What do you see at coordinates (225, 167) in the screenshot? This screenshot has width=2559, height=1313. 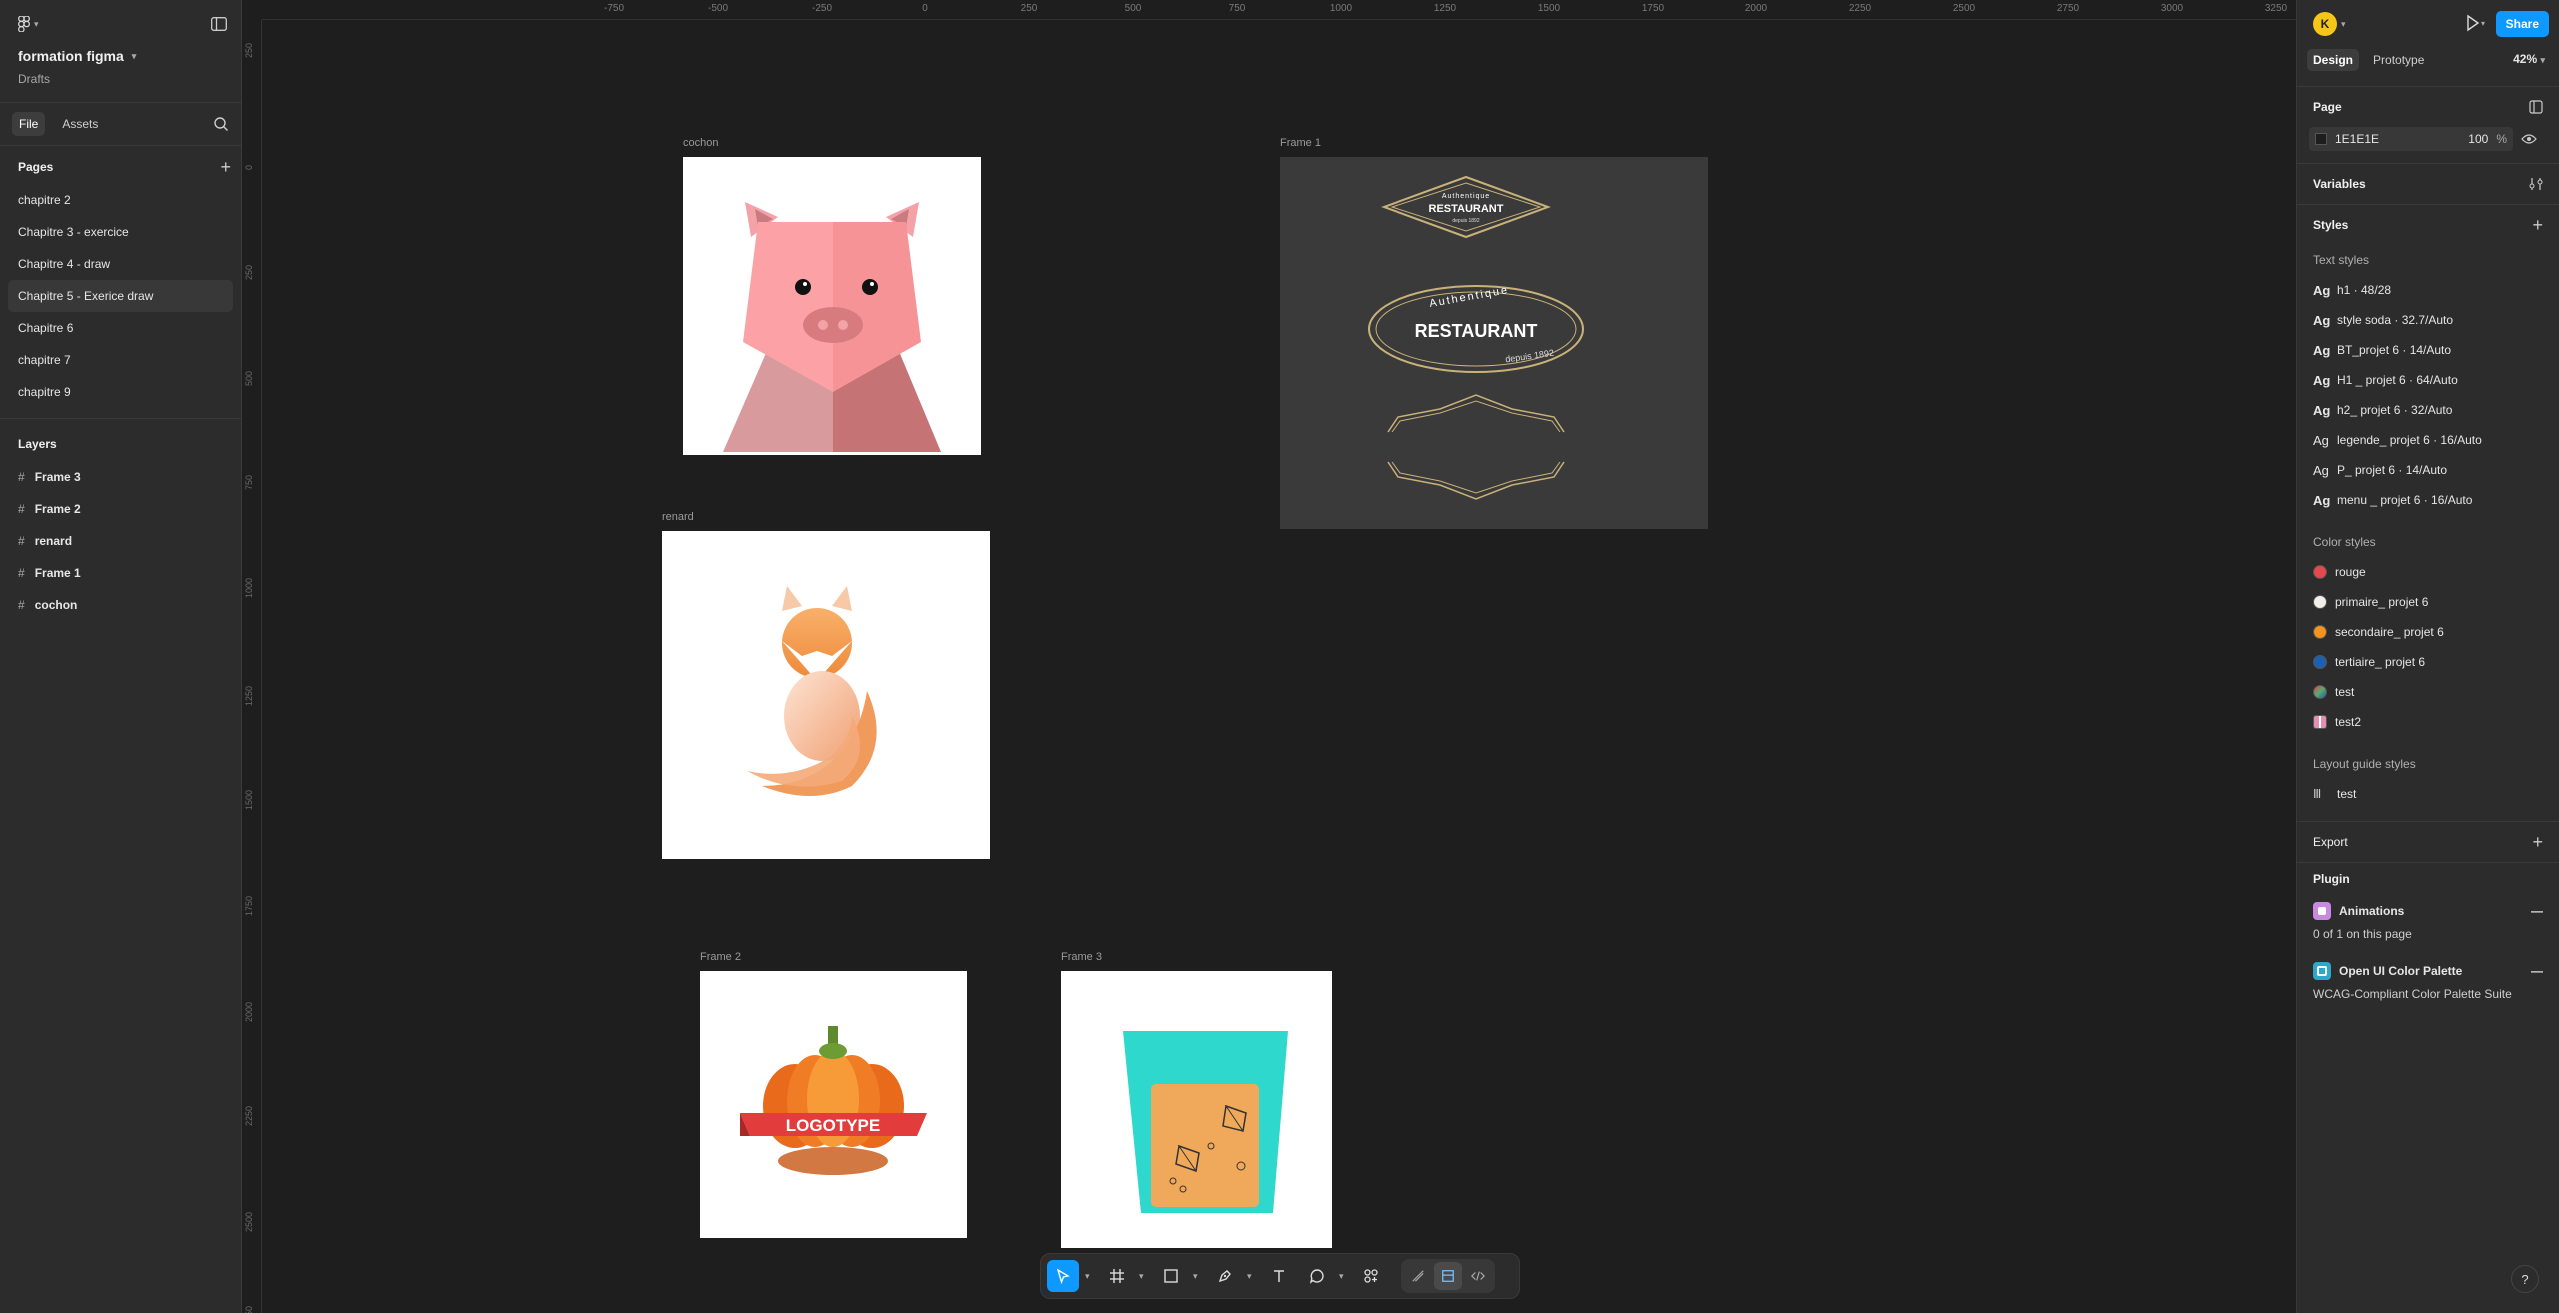 I see `add-page-icon: +` at bounding box center [225, 167].